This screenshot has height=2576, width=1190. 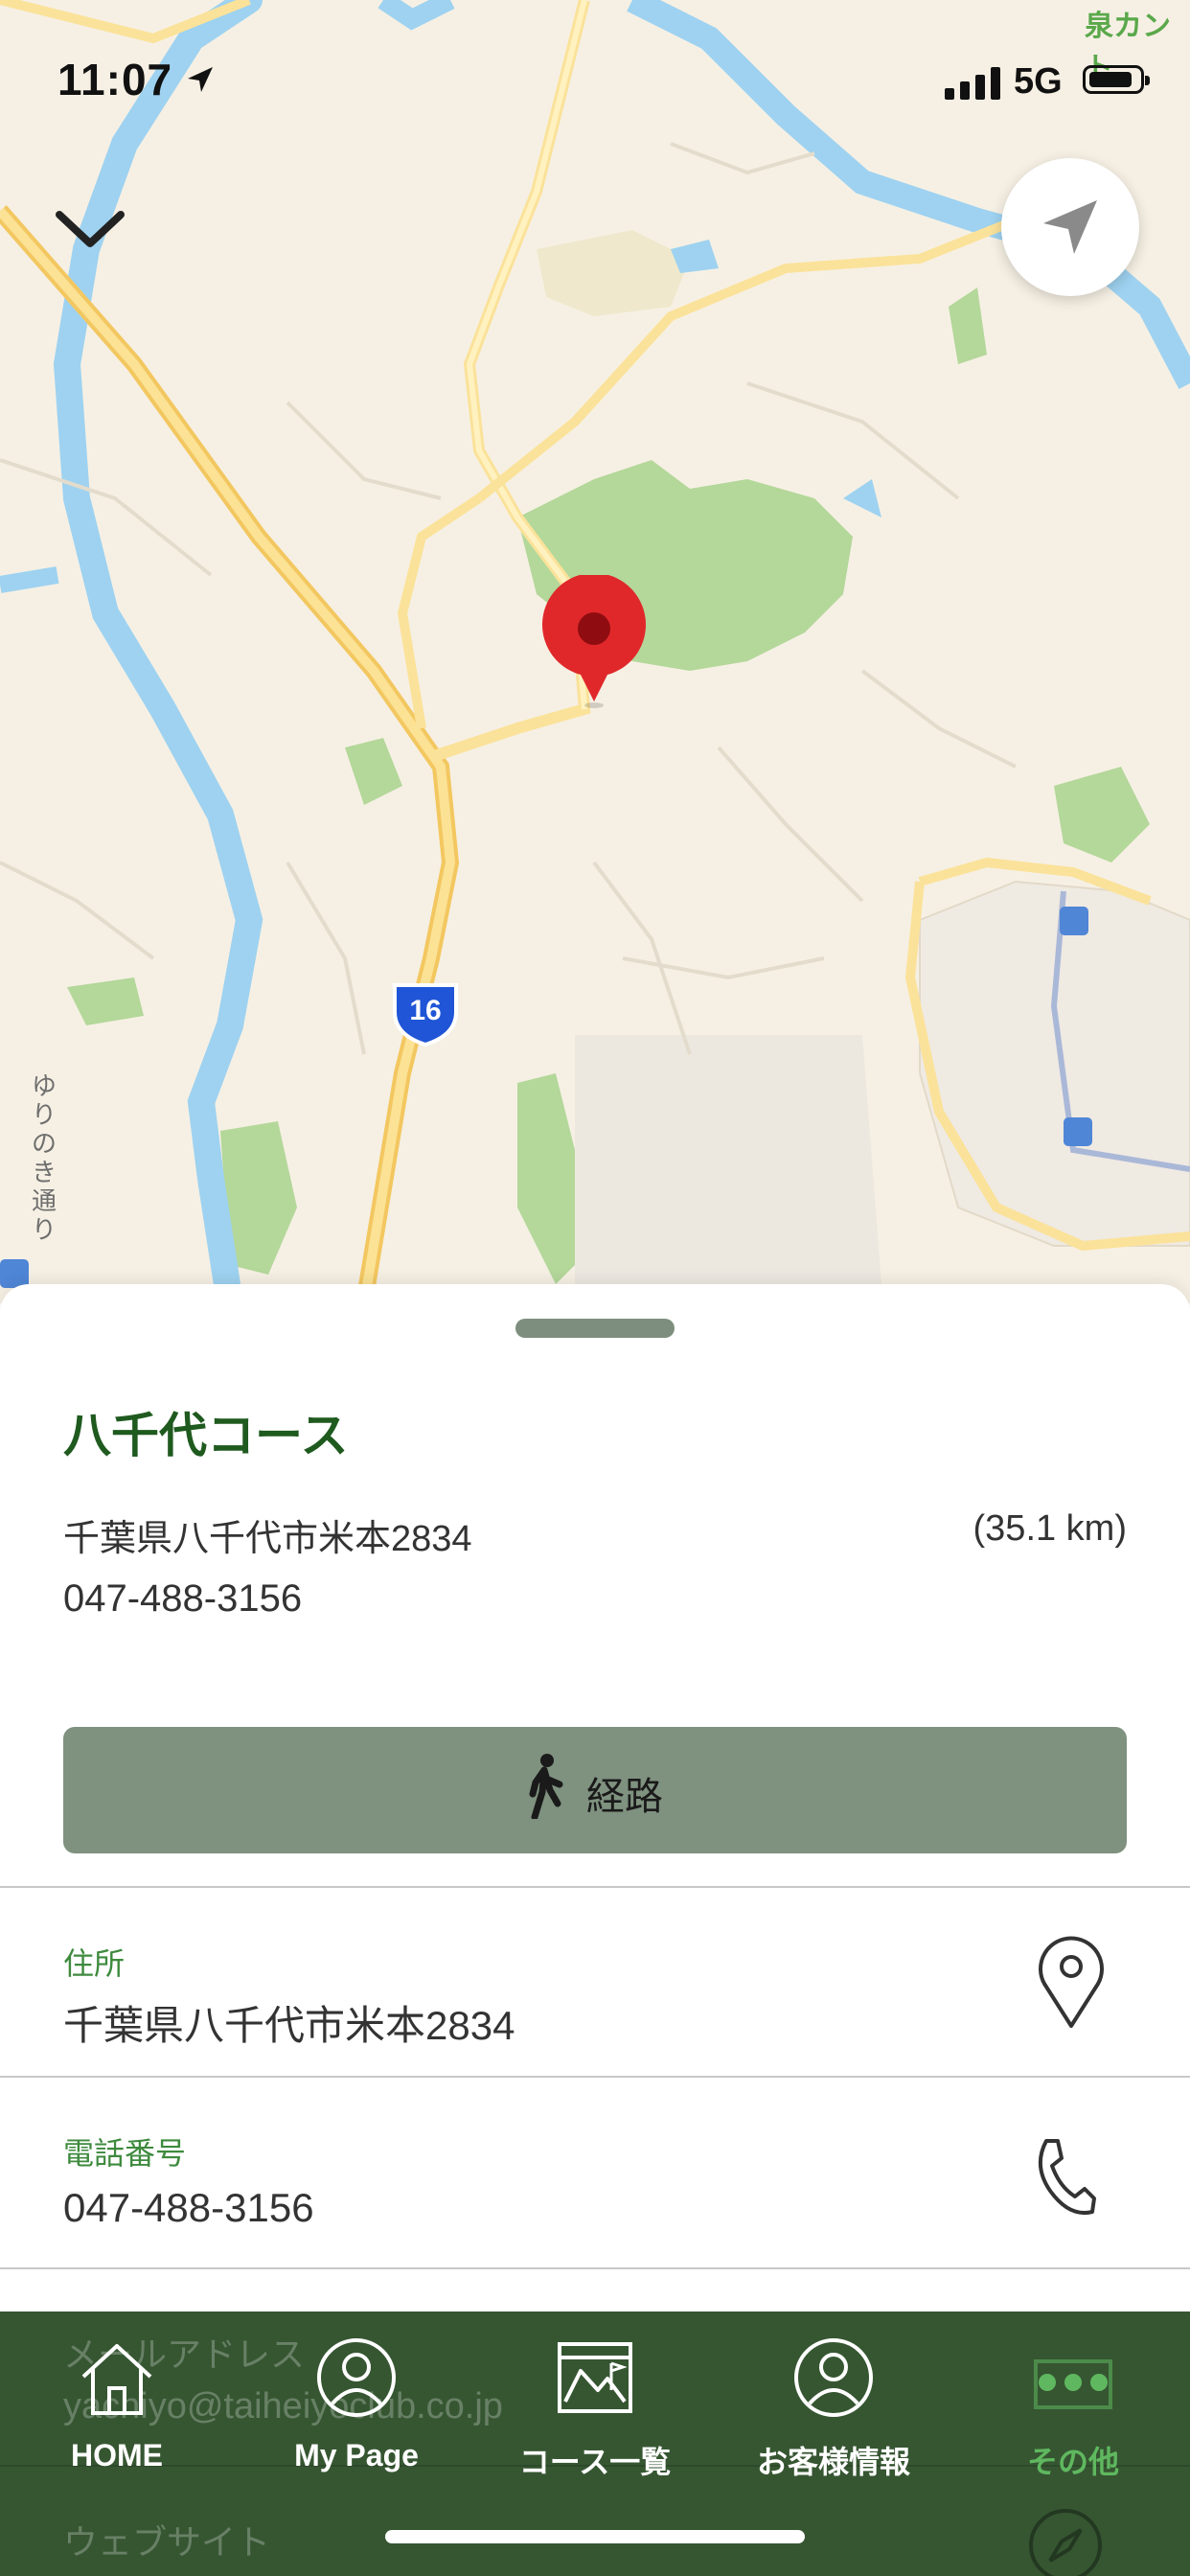 I want to click on location-pin-icon, so click(x=594, y=642).